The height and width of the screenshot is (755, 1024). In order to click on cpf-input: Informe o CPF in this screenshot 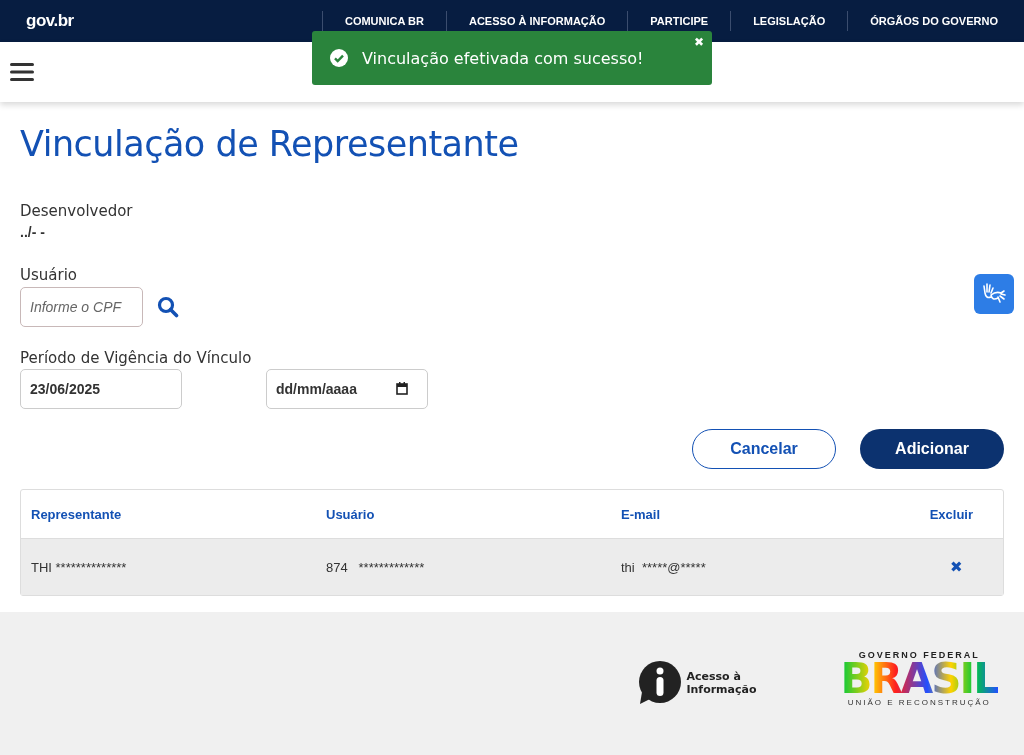, I will do `click(81, 307)`.